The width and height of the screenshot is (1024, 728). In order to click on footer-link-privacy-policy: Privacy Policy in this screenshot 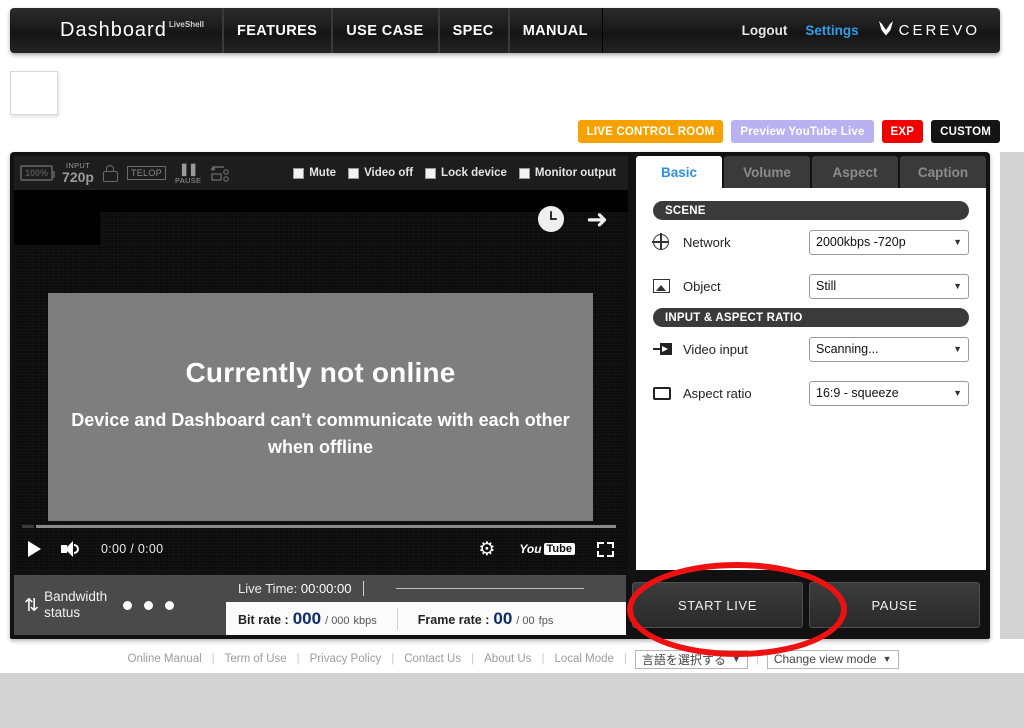, I will do `click(346, 659)`.